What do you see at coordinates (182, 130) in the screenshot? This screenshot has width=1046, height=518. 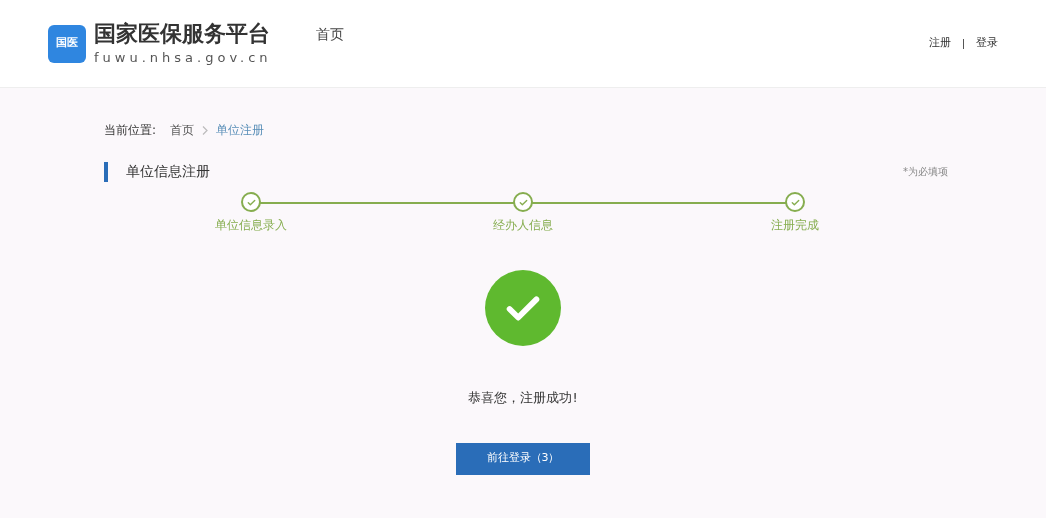 I see `breadcrumb-link: 首页` at bounding box center [182, 130].